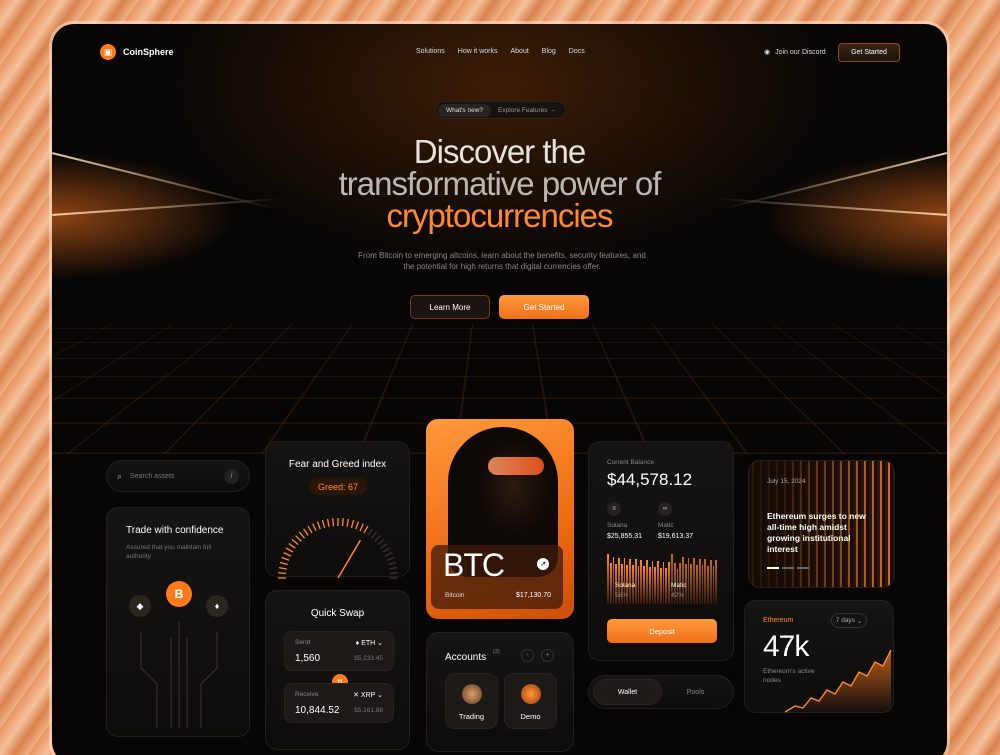 The width and height of the screenshot is (1000, 755). I want to click on hero-get-started-button: Get Started, so click(544, 307).